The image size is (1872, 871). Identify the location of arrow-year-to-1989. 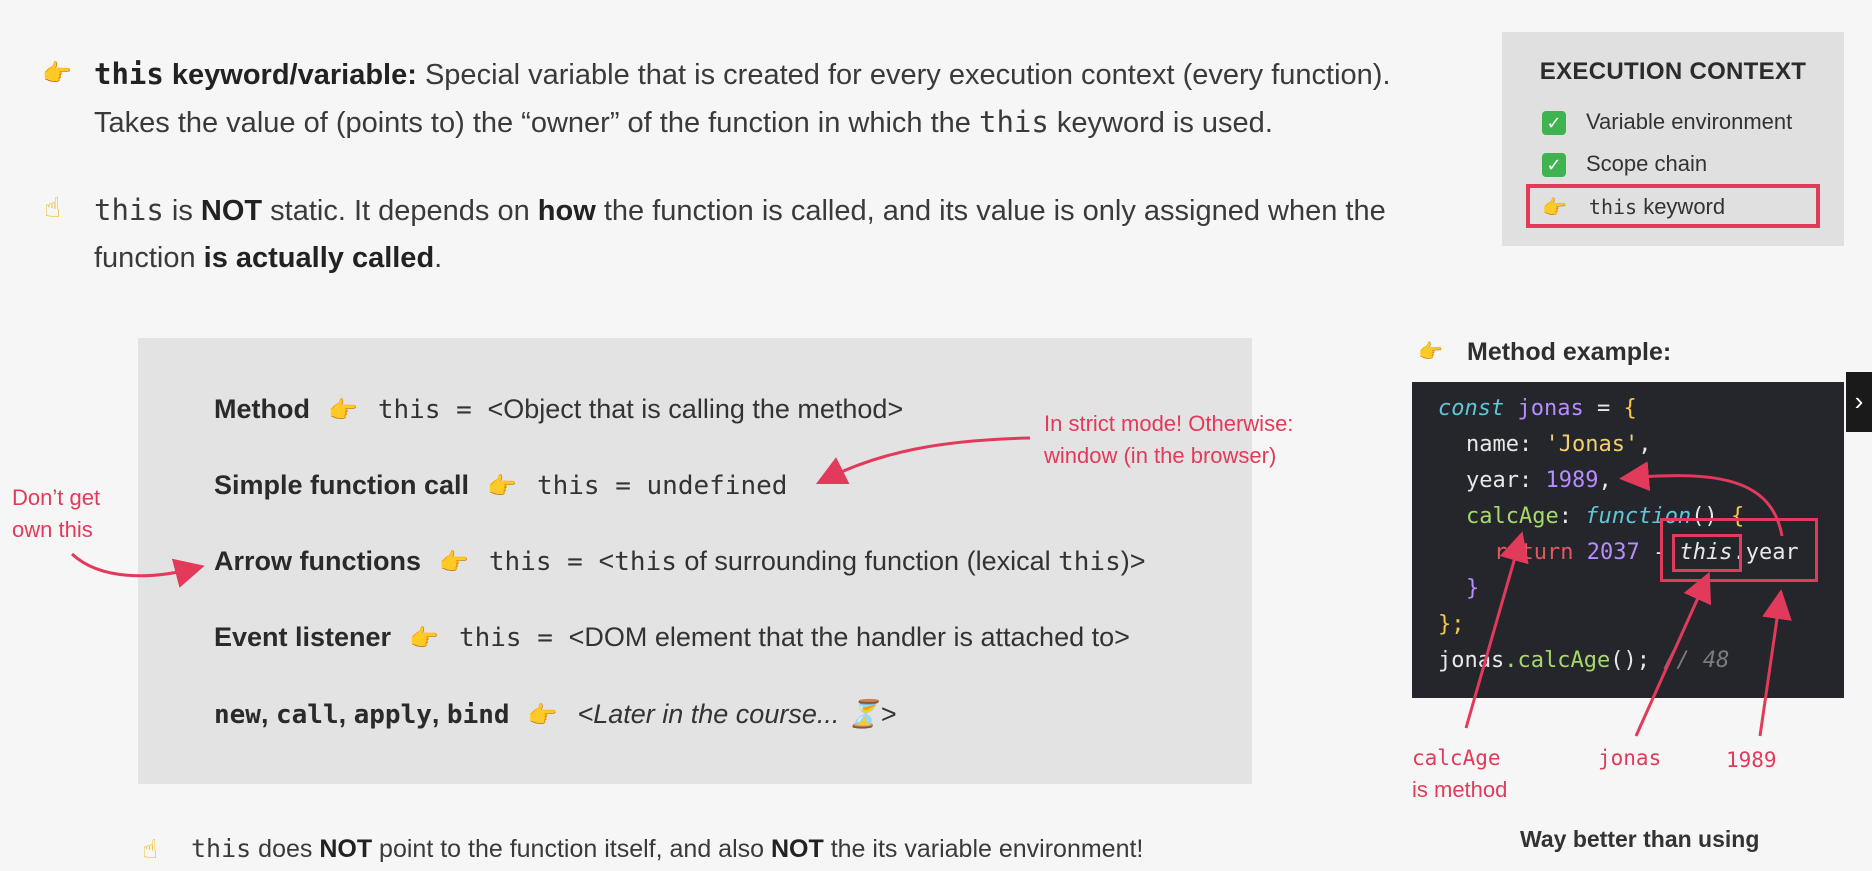
(1701, 499).